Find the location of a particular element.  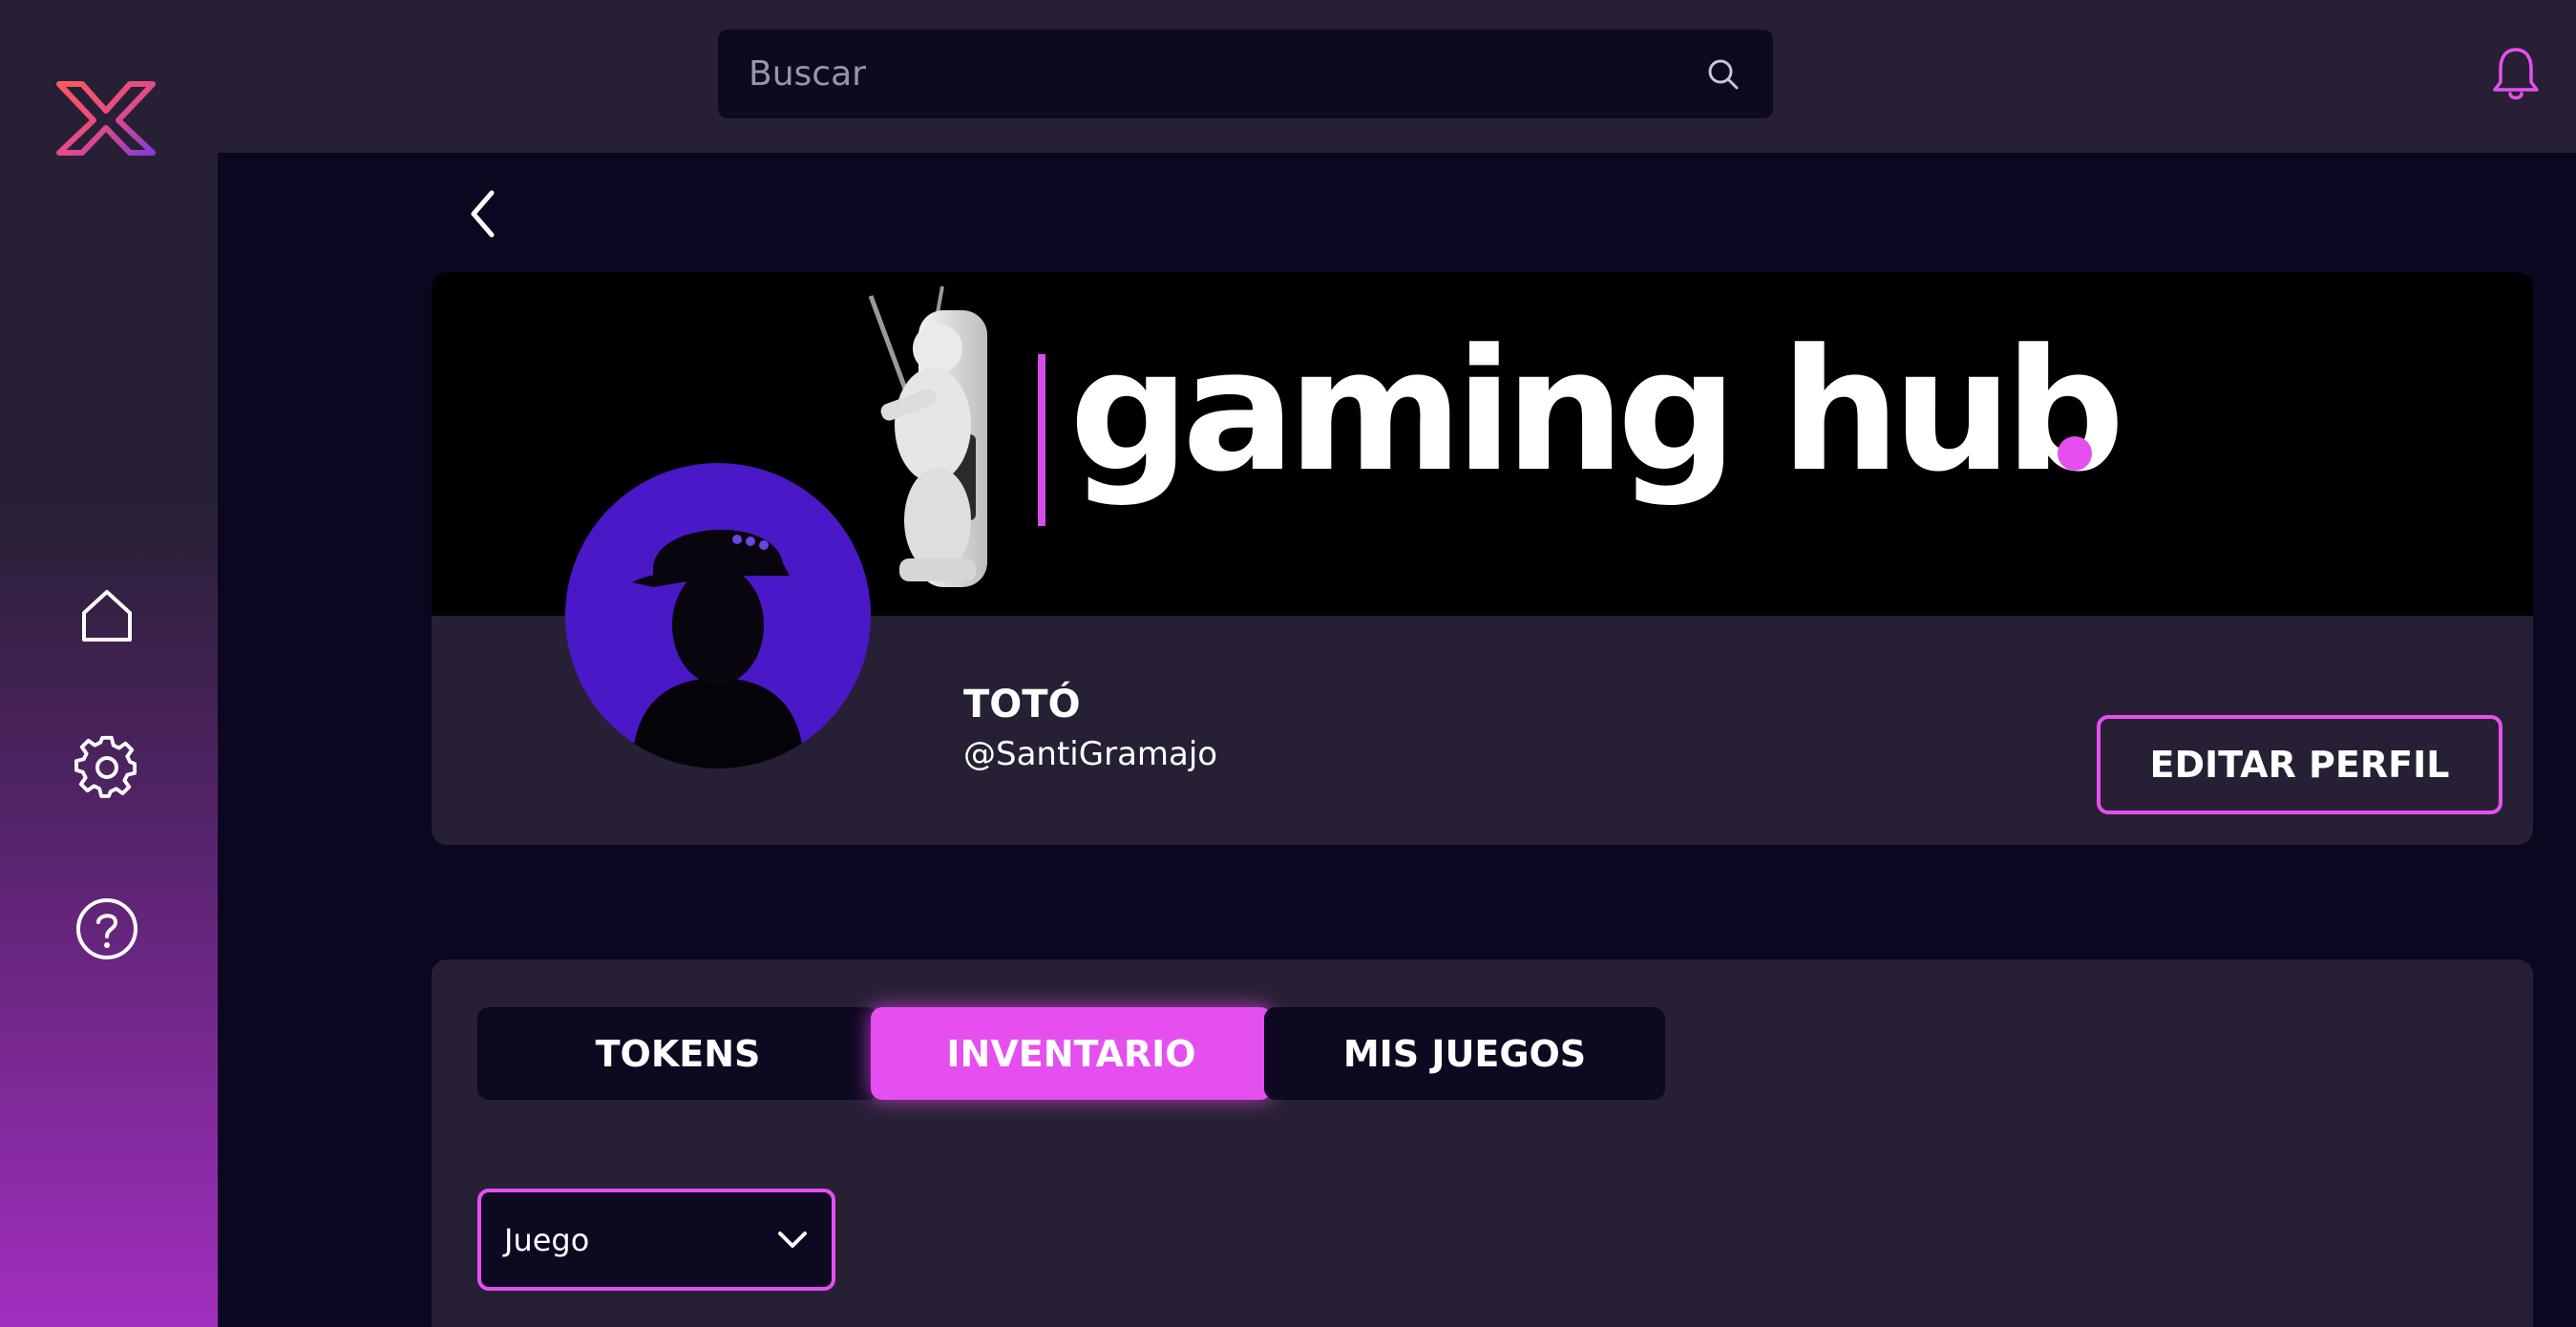

gear-icon is located at coordinates (107, 767).